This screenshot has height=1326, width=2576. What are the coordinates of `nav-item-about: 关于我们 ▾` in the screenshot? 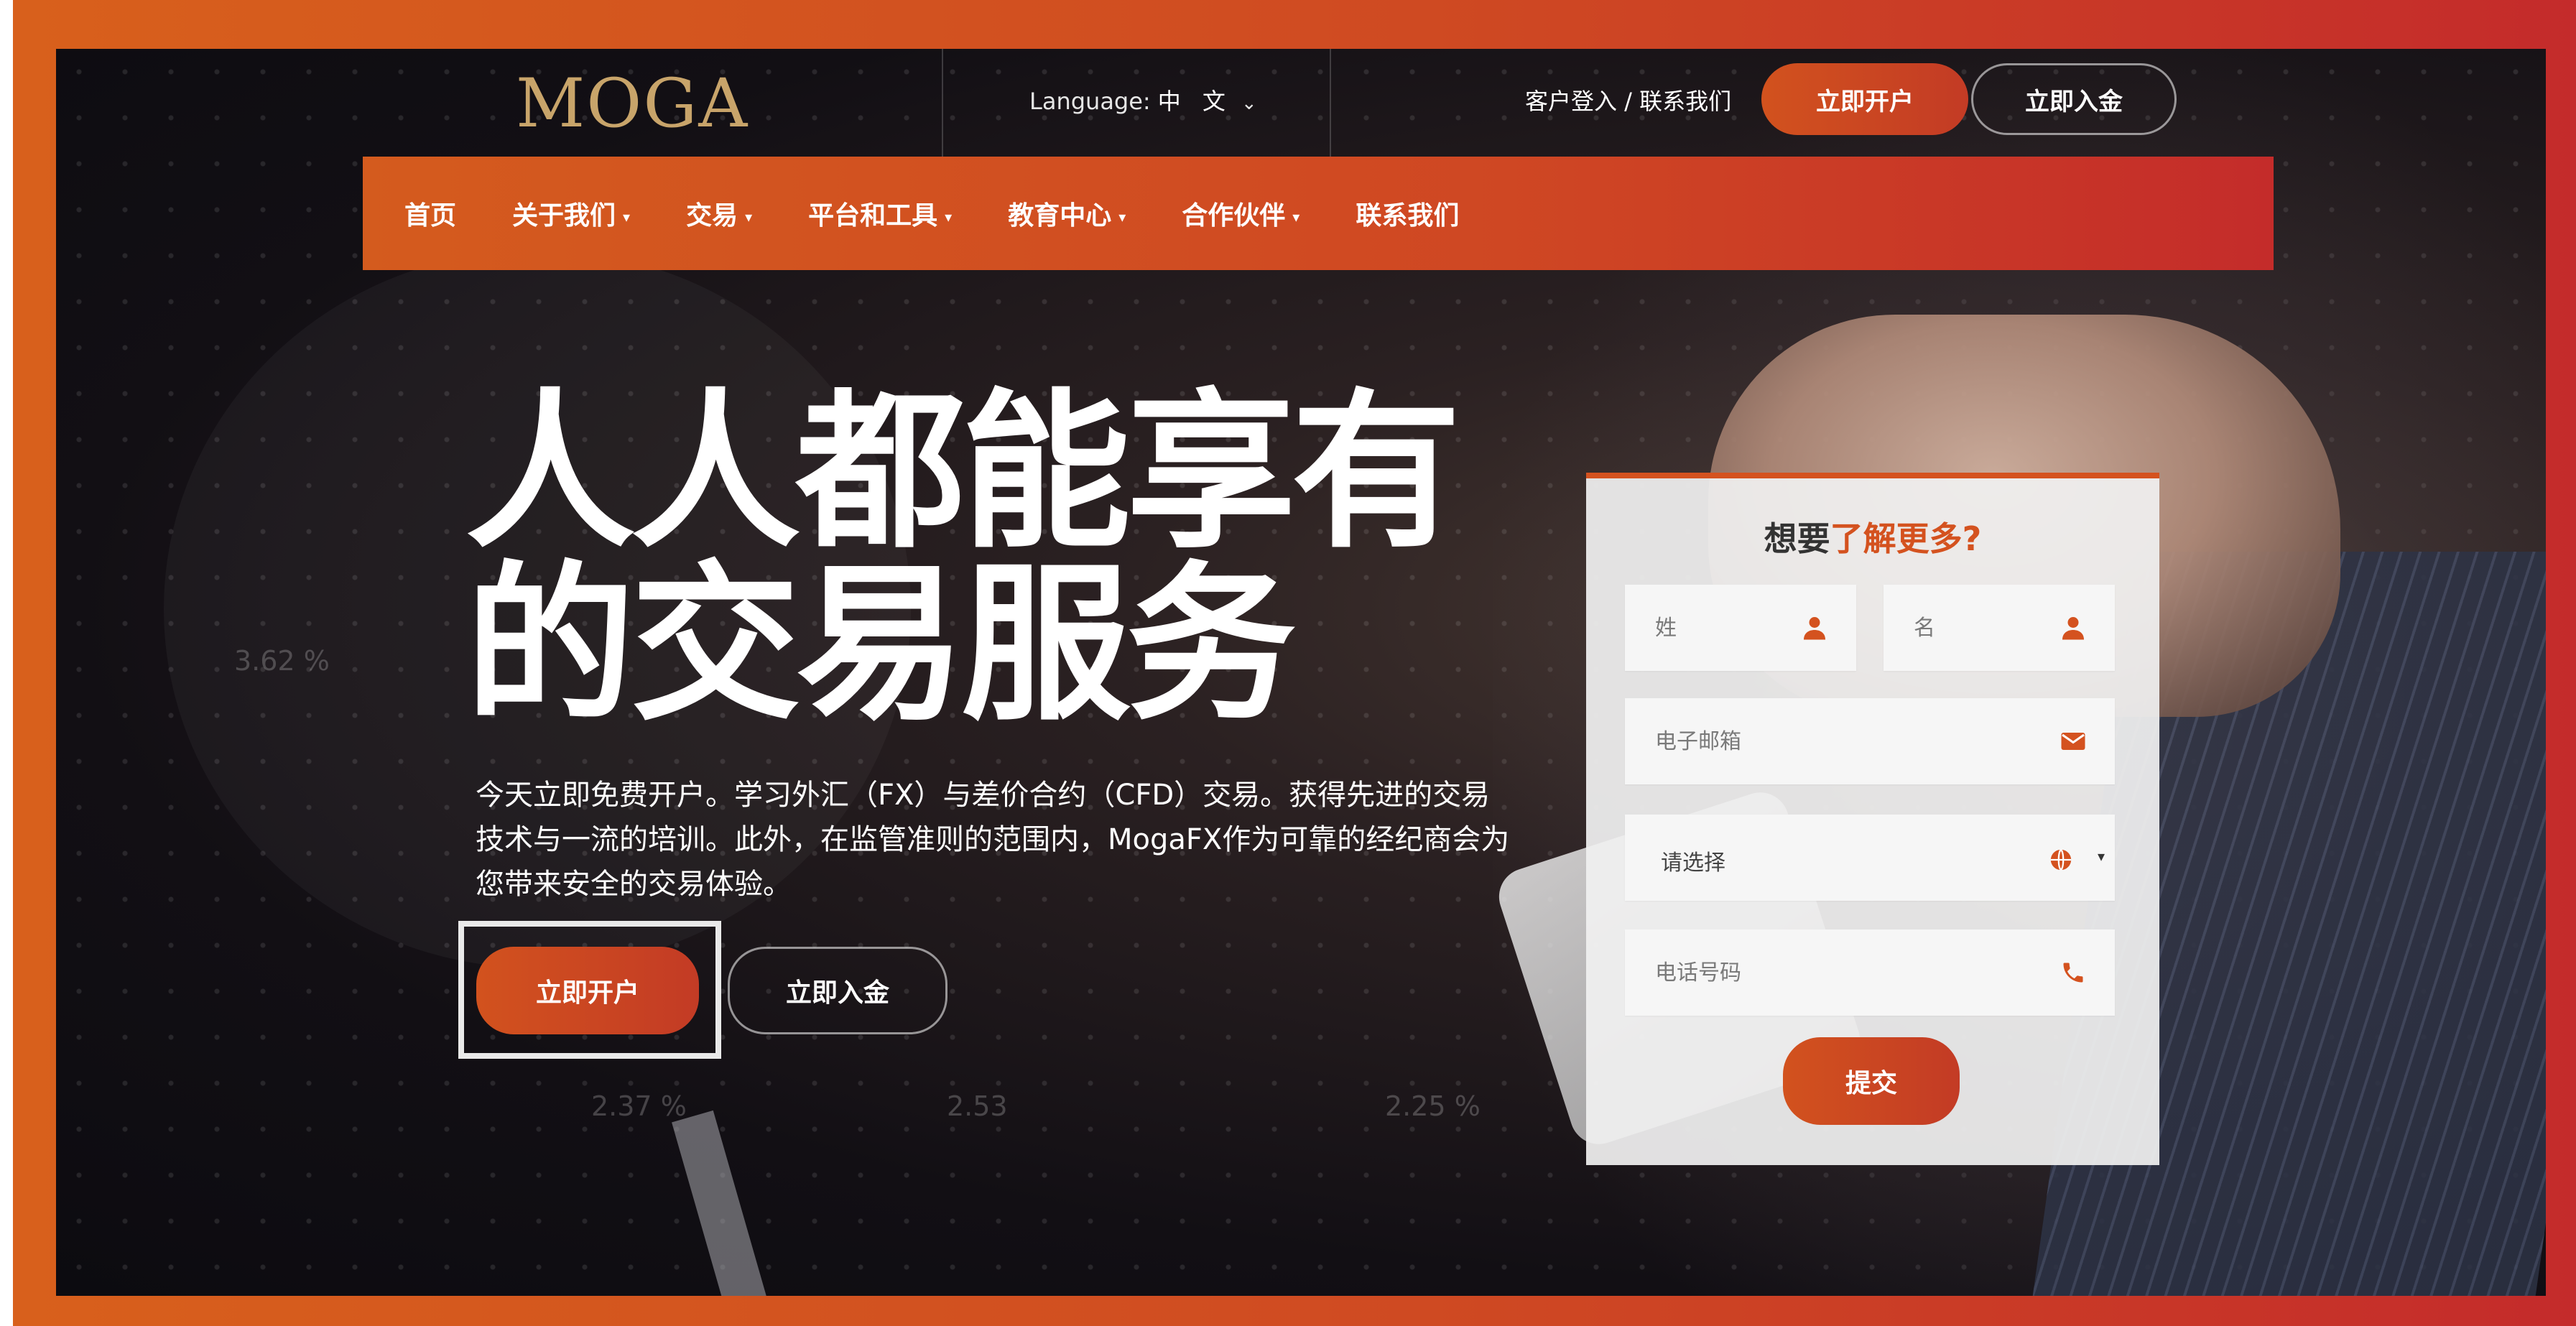 It's located at (571, 213).